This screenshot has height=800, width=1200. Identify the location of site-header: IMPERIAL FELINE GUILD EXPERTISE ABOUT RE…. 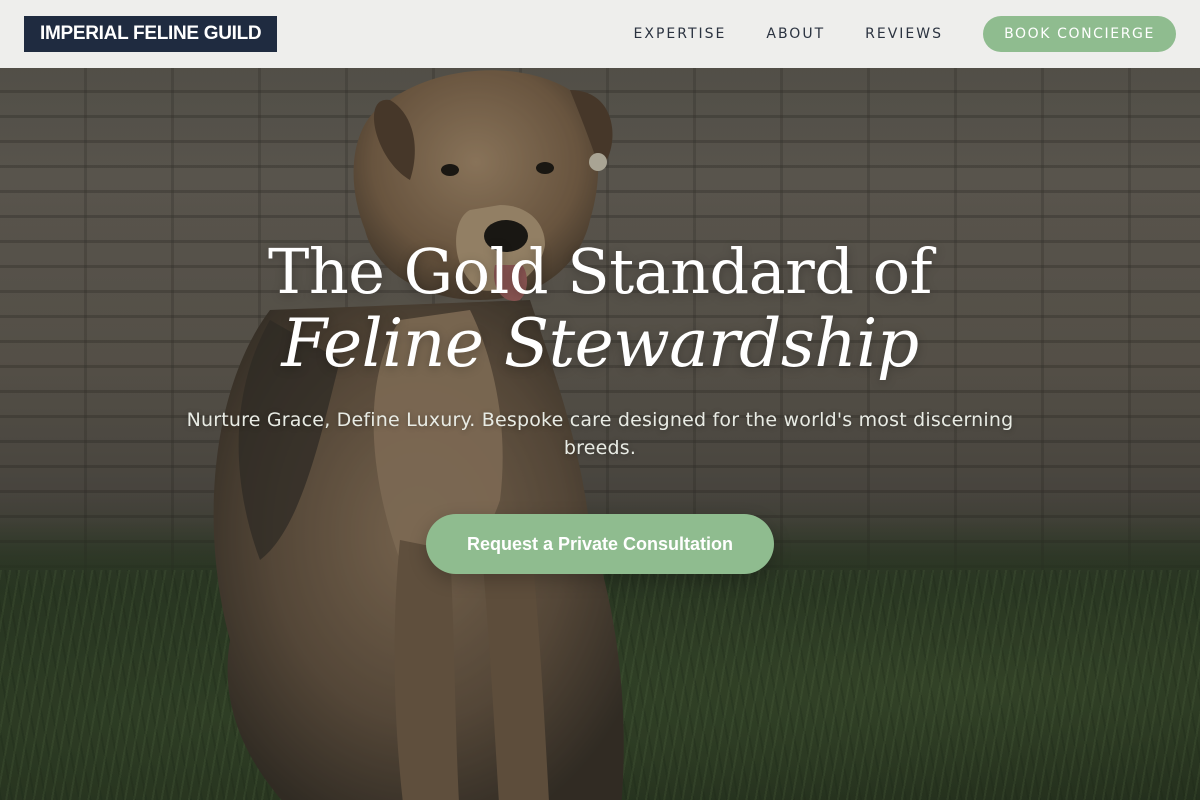
(600, 34).